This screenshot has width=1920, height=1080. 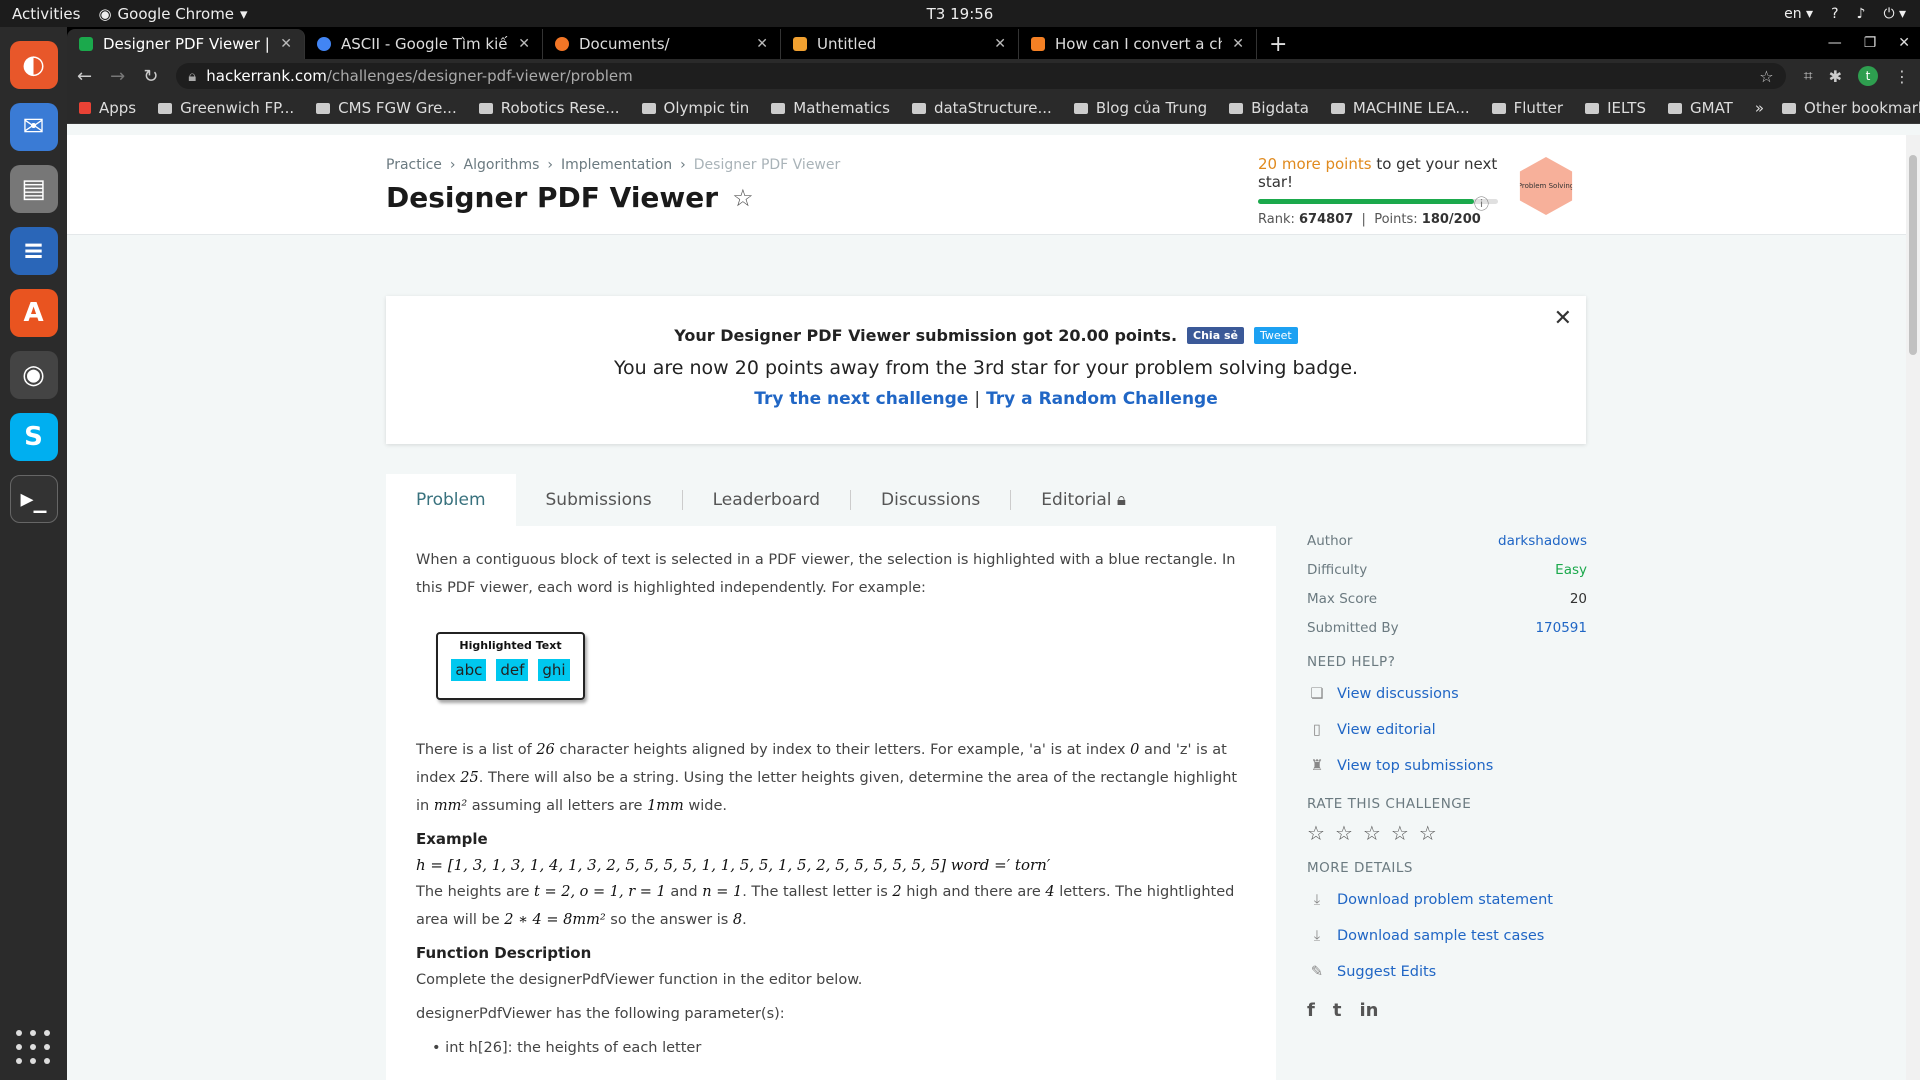 I want to click on url-path: /challenges/designer-pdf-viewer/problem, so click(x=479, y=76).